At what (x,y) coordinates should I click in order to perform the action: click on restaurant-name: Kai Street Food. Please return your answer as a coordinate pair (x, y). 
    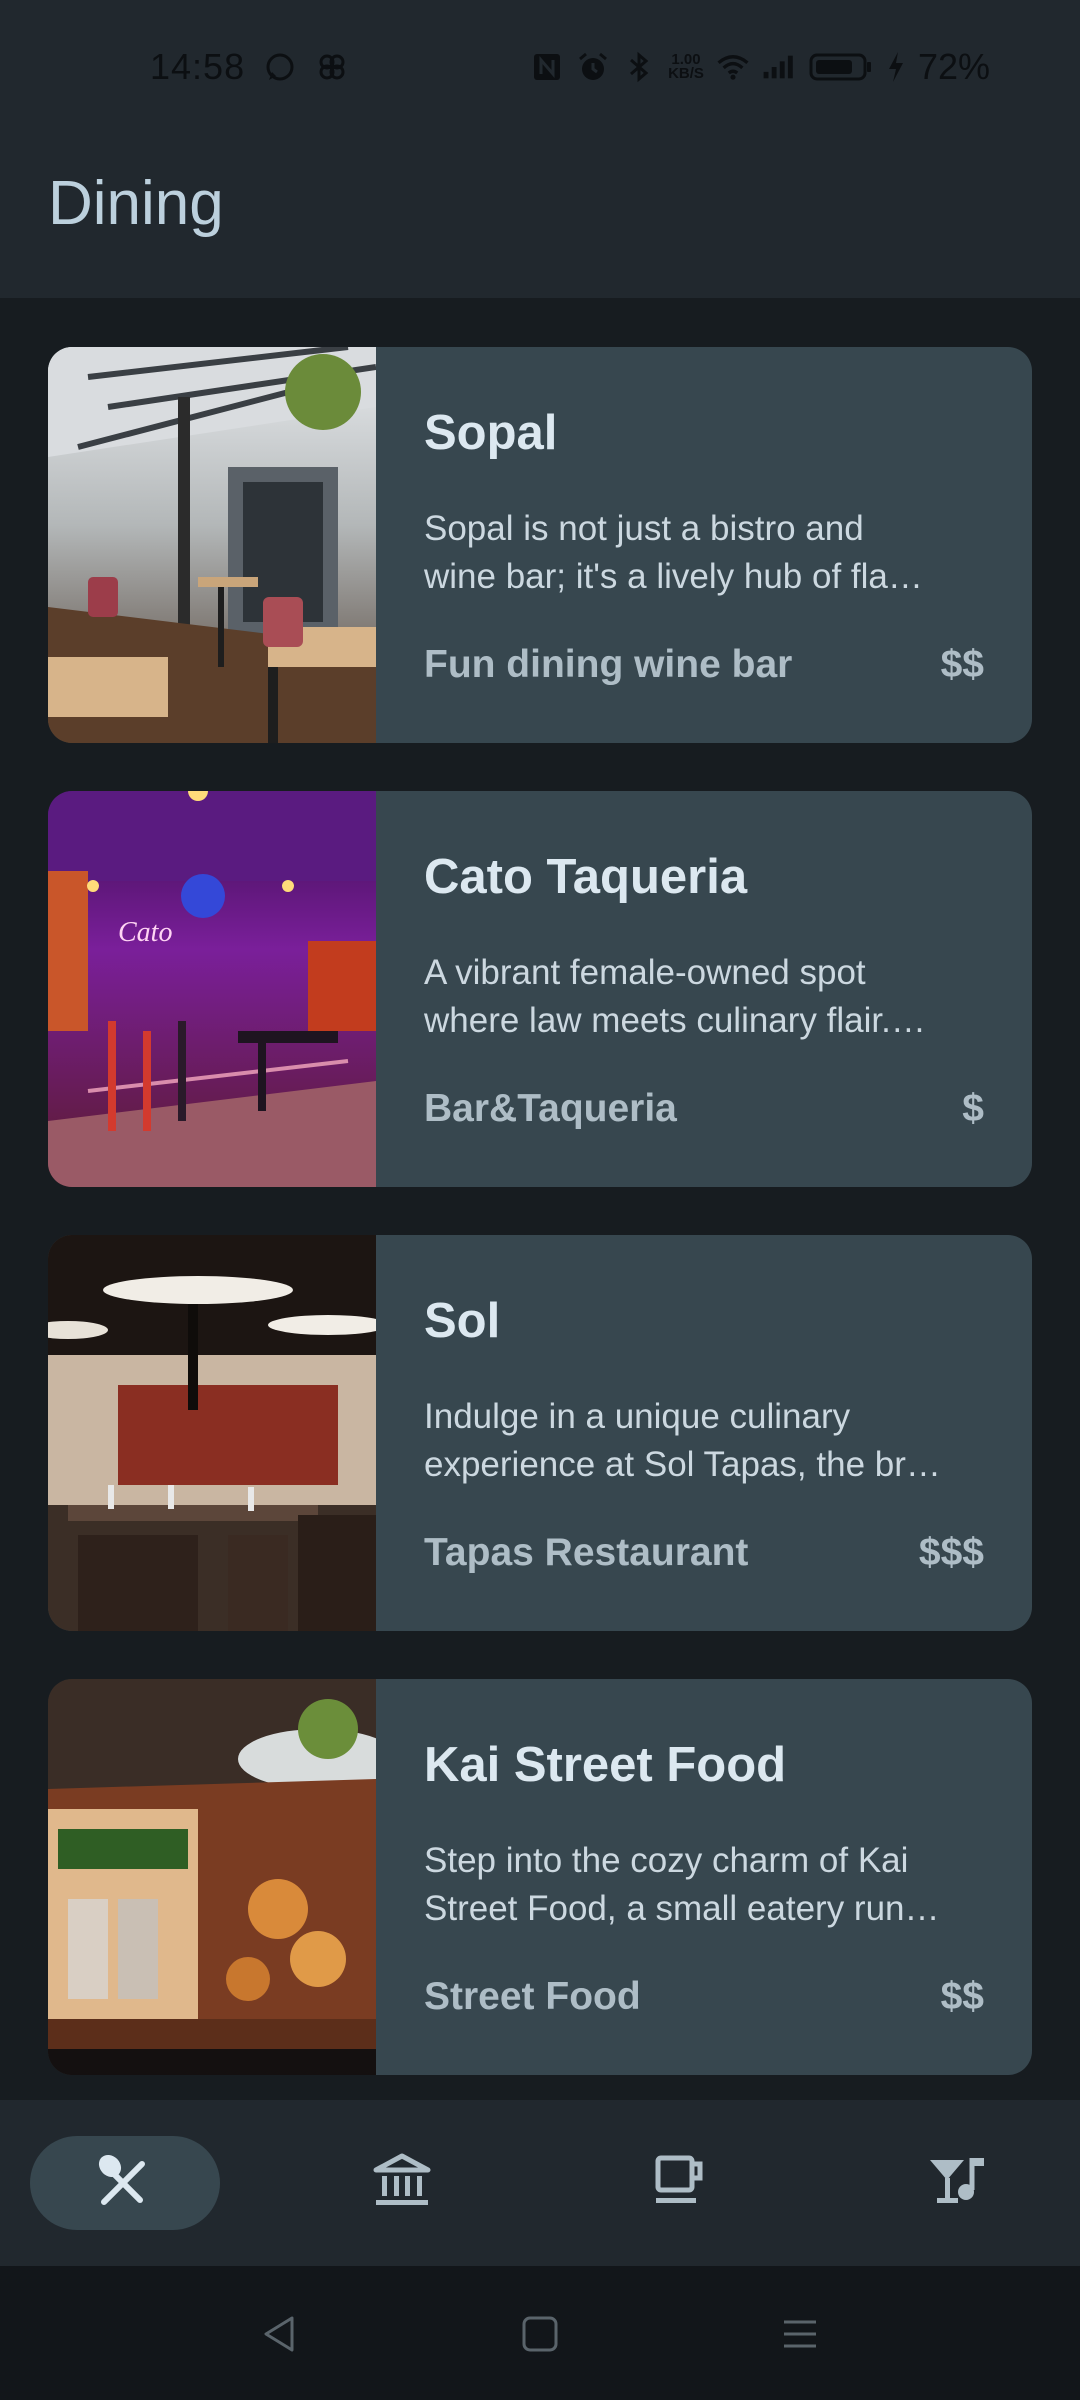
    Looking at the image, I should click on (605, 1765).